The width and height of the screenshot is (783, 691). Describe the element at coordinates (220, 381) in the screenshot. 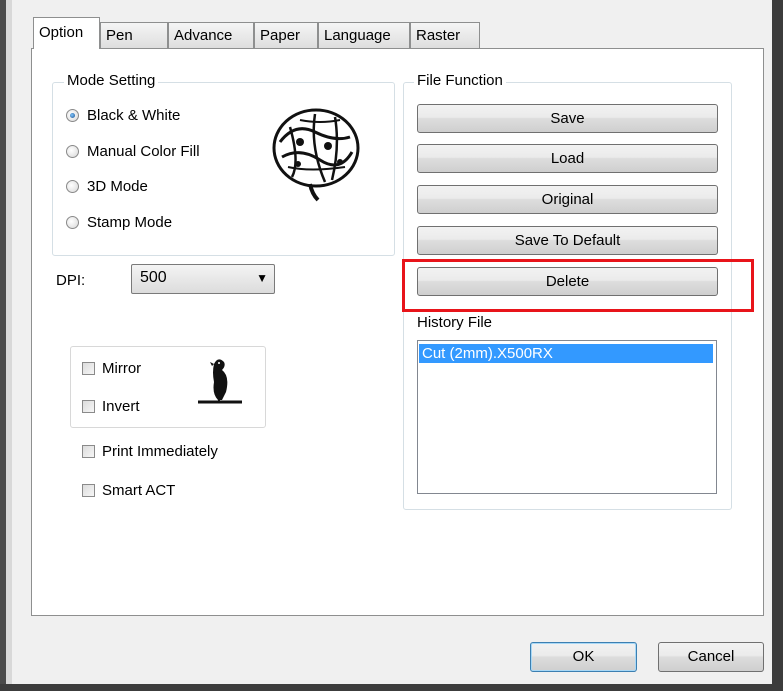

I see `bird-icon` at that location.